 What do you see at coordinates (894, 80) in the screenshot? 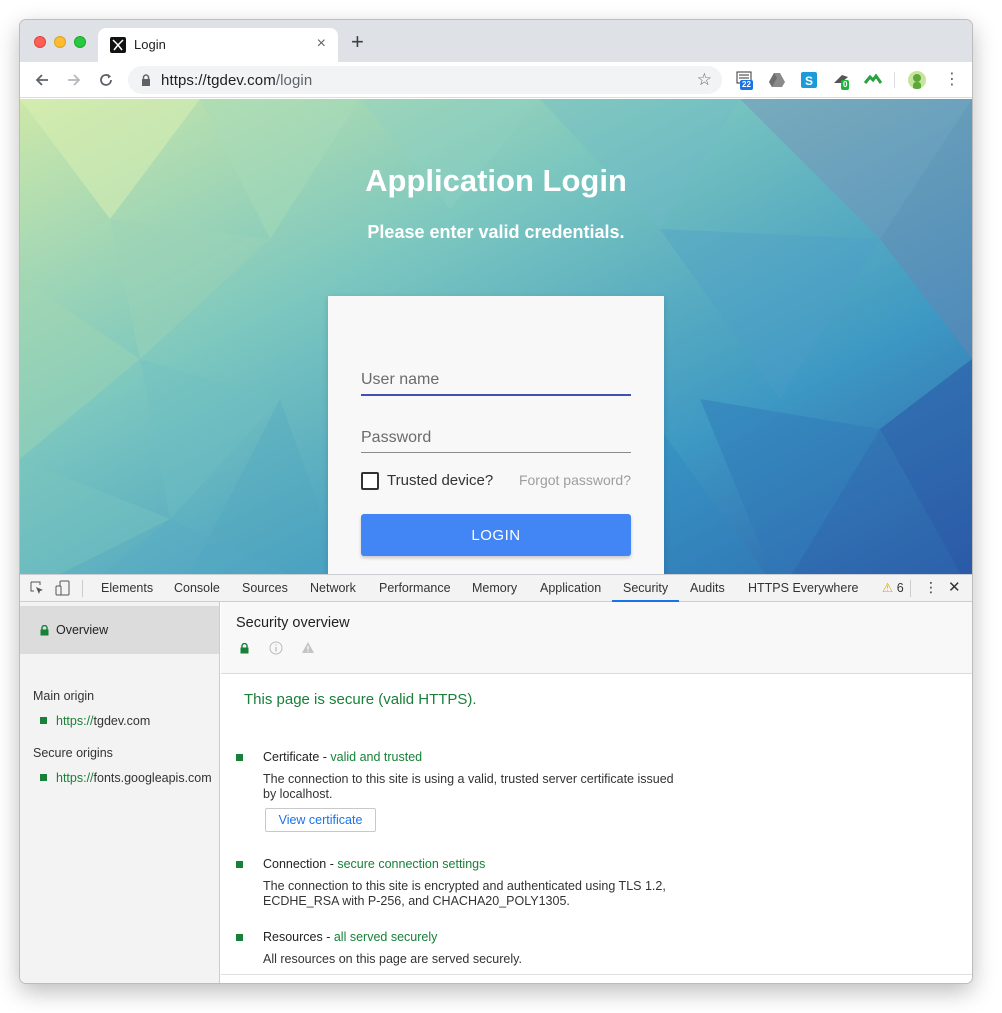
I see `toolbar-divider` at bounding box center [894, 80].